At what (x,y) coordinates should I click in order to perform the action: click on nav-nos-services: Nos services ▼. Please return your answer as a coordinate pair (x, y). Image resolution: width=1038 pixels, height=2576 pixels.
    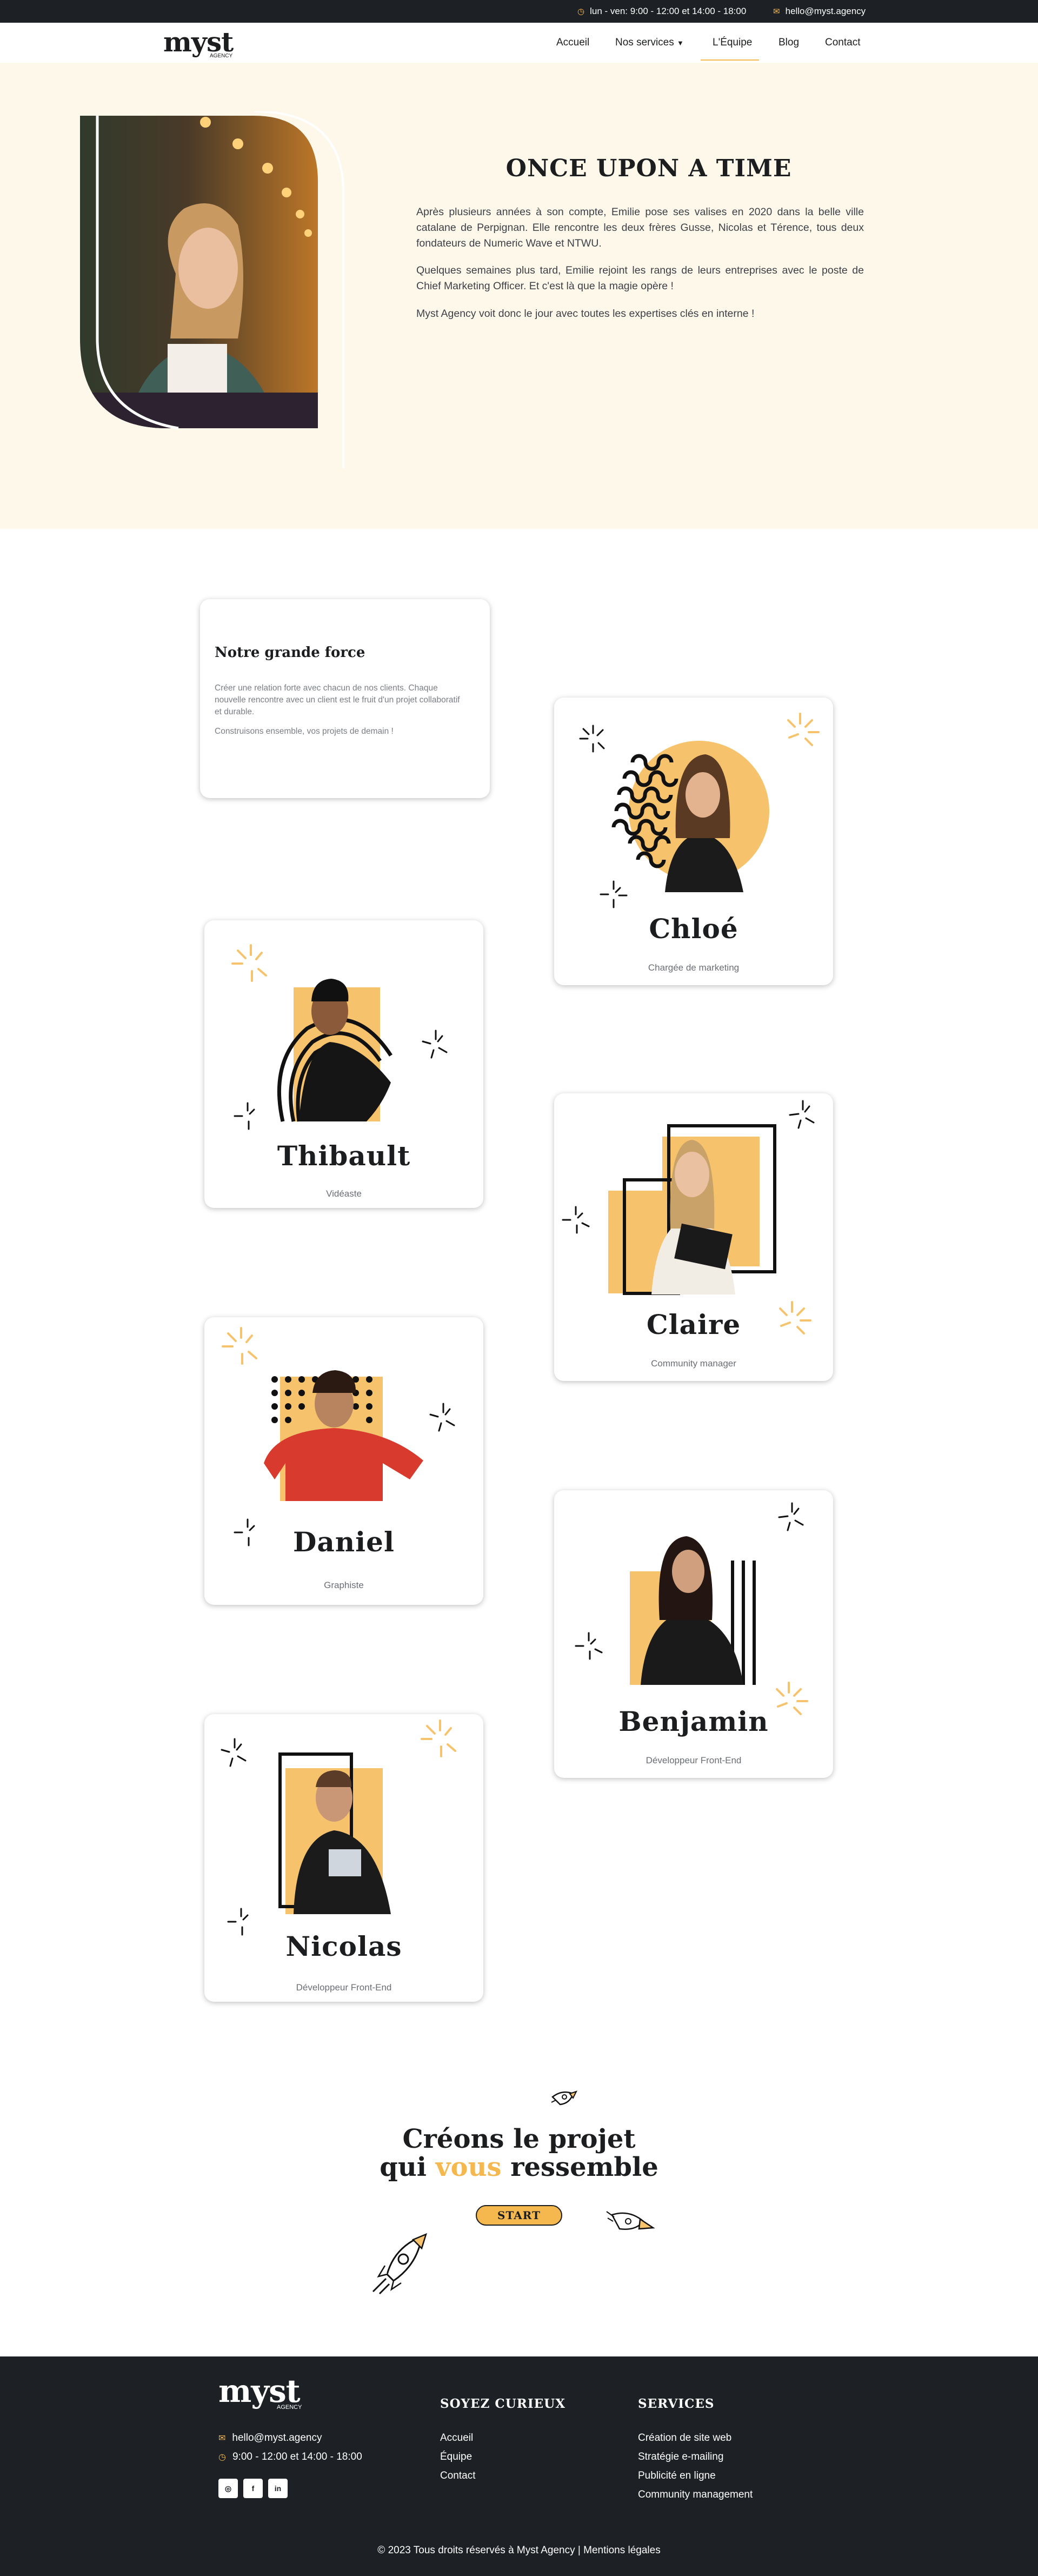
    Looking at the image, I should click on (649, 43).